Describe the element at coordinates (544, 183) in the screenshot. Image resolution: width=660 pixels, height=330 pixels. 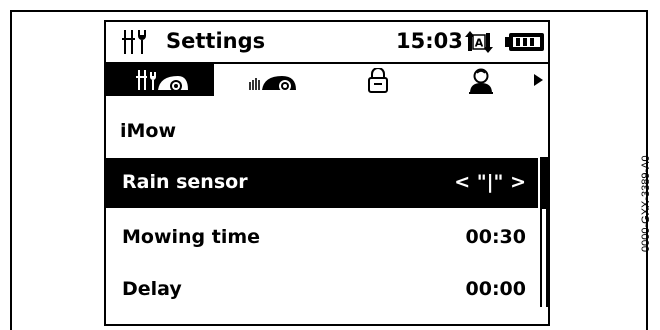
I see `scrollbar-thumb` at that location.